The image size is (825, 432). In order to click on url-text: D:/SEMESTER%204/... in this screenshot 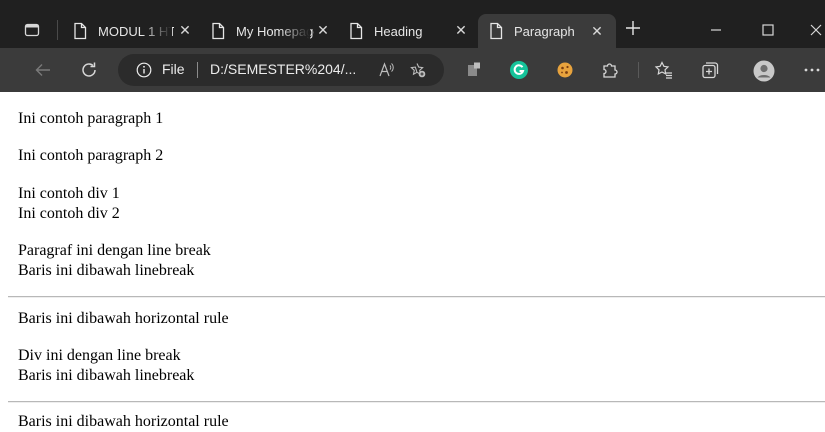, I will do `click(283, 69)`.